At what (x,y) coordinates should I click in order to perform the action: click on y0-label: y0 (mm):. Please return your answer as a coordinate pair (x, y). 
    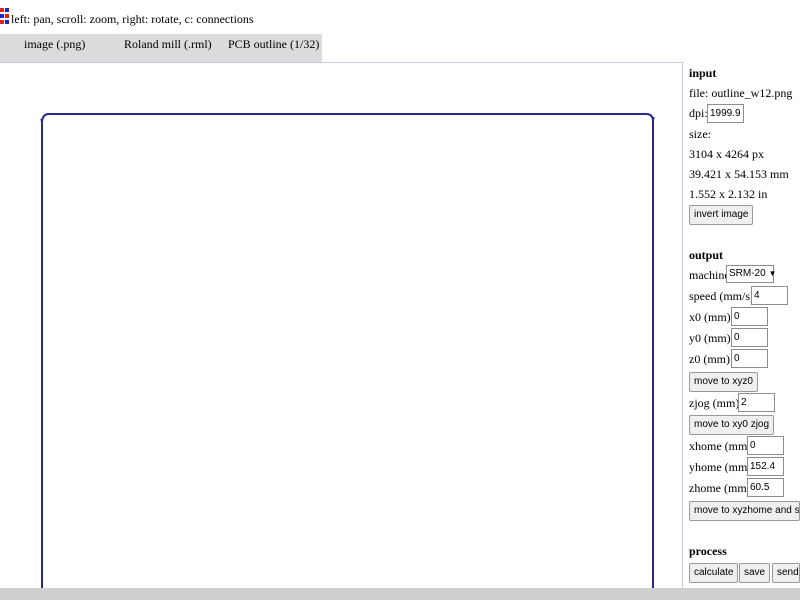
    Looking at the image, I should click on (711, 338).